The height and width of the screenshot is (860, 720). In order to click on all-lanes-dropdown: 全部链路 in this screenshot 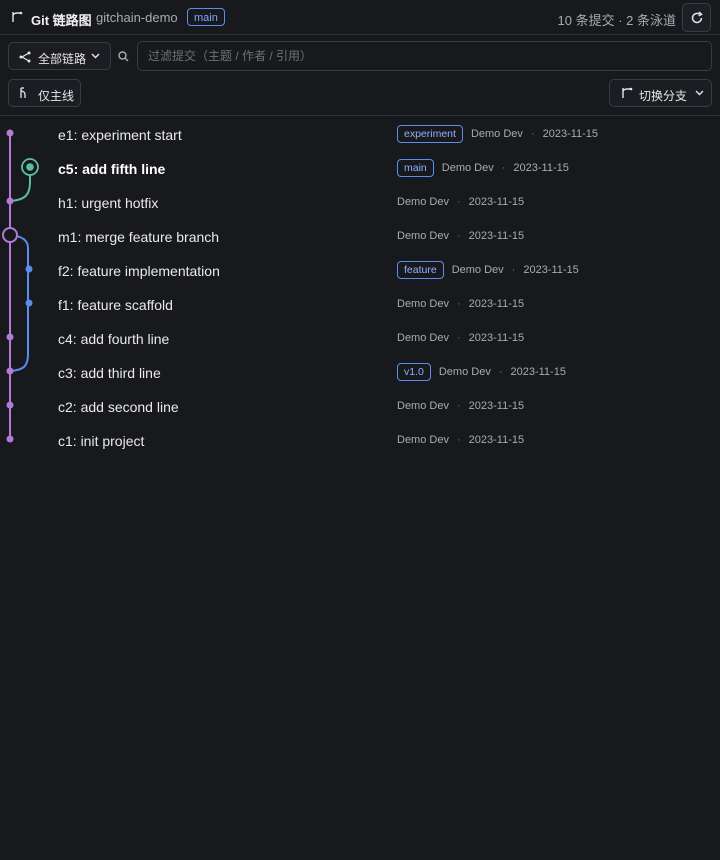, I will do `click(59, 56)`.